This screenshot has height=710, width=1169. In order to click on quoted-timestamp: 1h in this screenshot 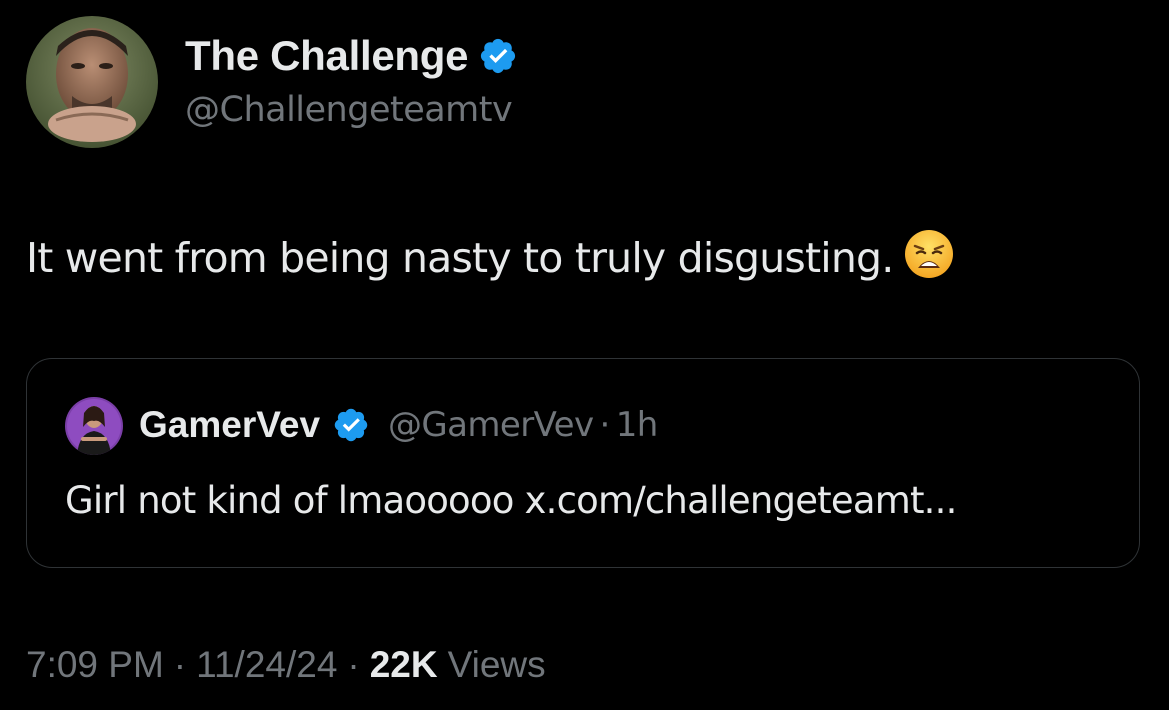, I will do `click(637, 425)`.